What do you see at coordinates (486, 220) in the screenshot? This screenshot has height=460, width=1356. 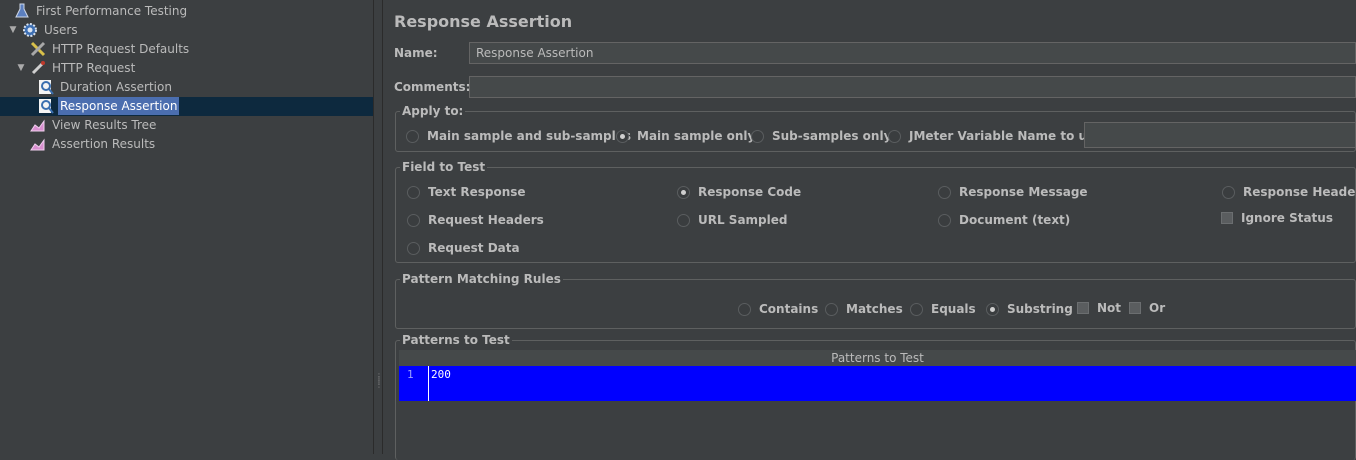 I see `option-label: Request Headers` at bounding box center [486, 220].